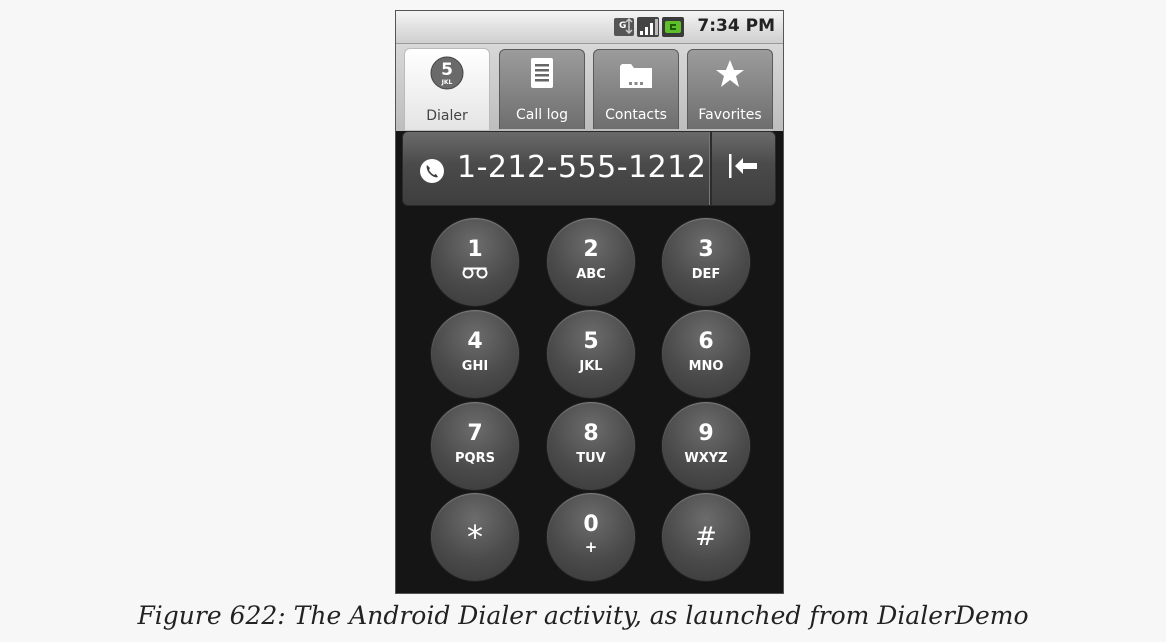  I want to click on key-letters: PQRS, so click(475, 458).